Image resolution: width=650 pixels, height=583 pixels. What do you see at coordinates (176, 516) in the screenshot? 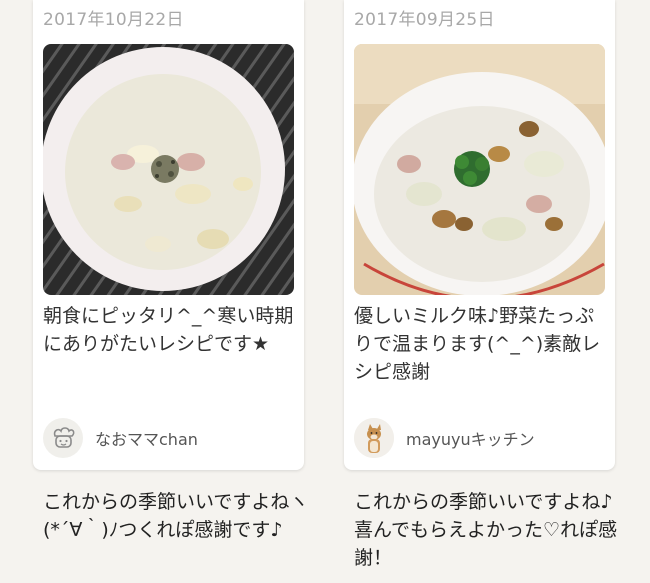
I see `kitchen-reply-comment: これからの季節いいですよねヽ(*´∀｀)ﾉつくれぽ感謝です♪` at bounding box center [176, 516].